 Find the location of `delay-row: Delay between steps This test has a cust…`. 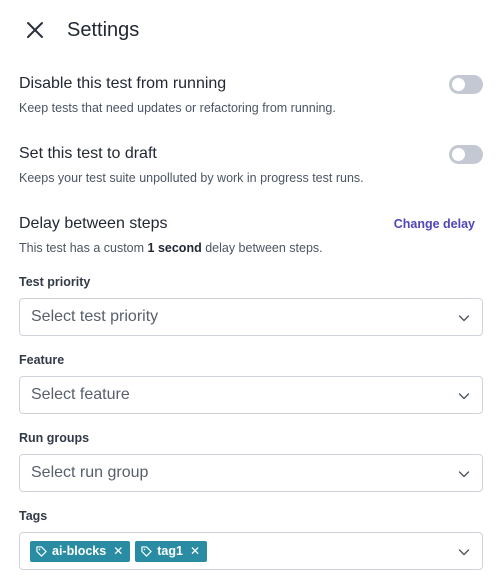

delay-row: Delay between steps This test has a cust… is located at coordinates (251, 235).